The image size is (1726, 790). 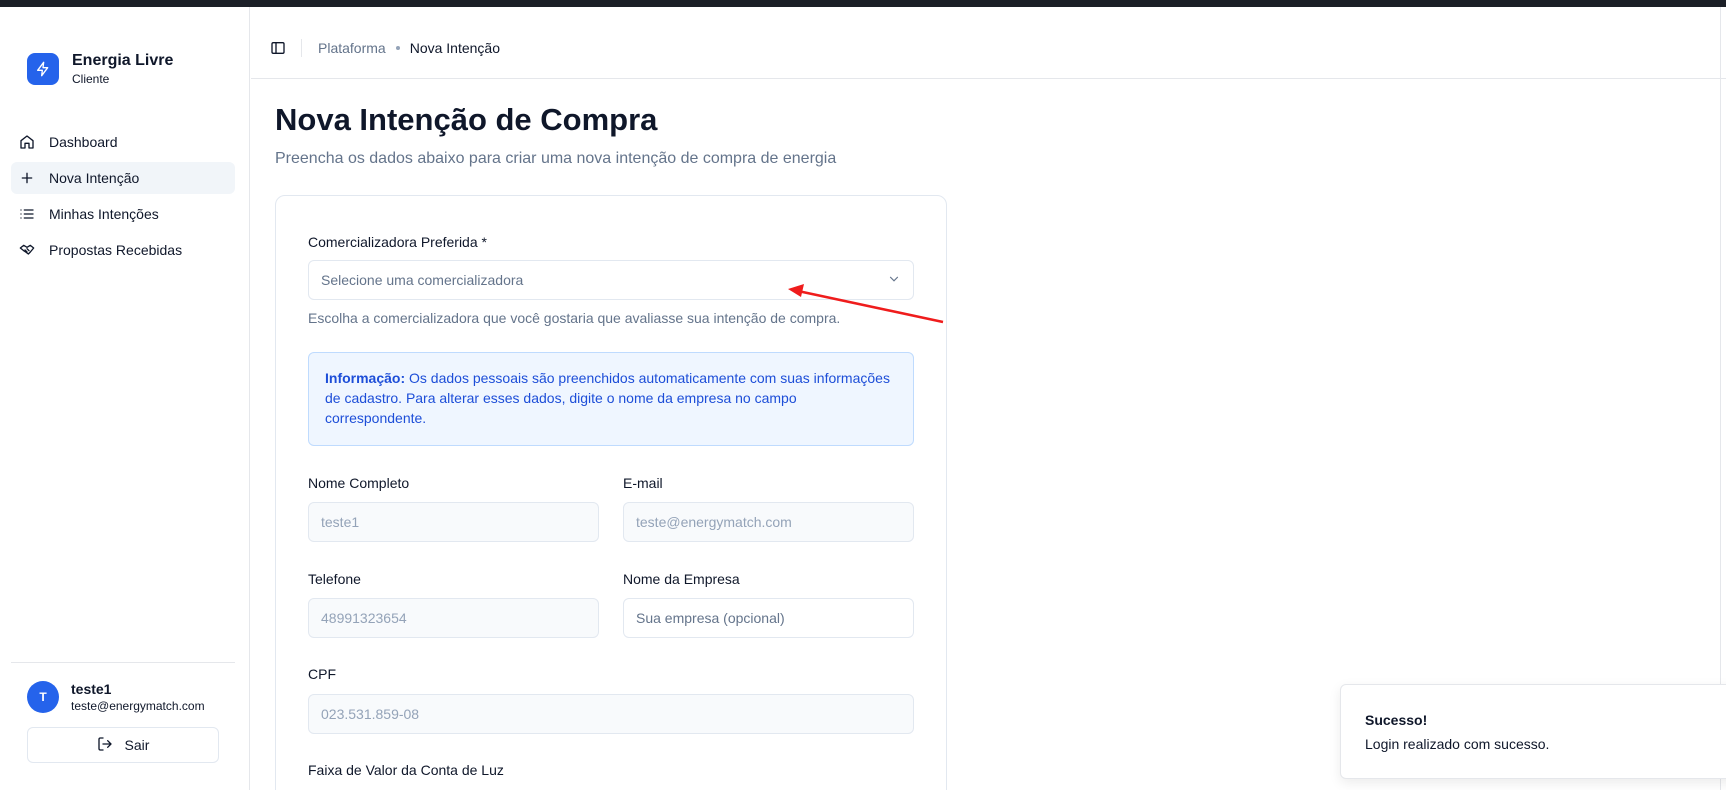 I want to click on sidebar-item-label: Nova Intenção, so click(x=94, y=178).